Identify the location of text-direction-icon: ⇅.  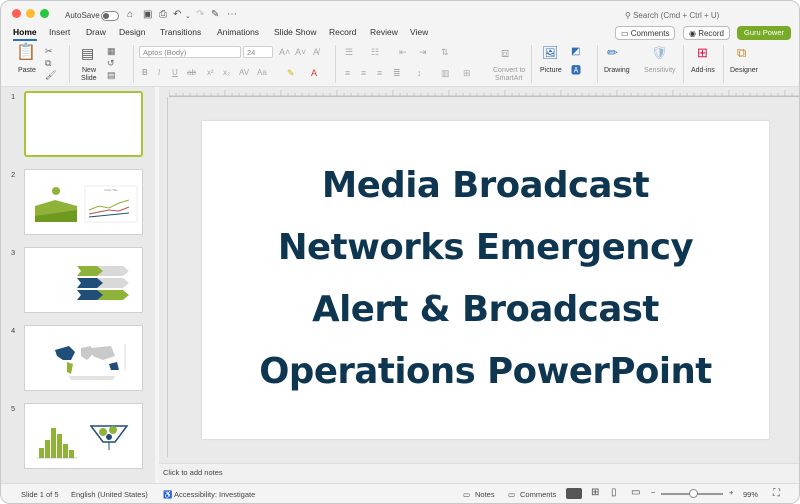
(445, 52).